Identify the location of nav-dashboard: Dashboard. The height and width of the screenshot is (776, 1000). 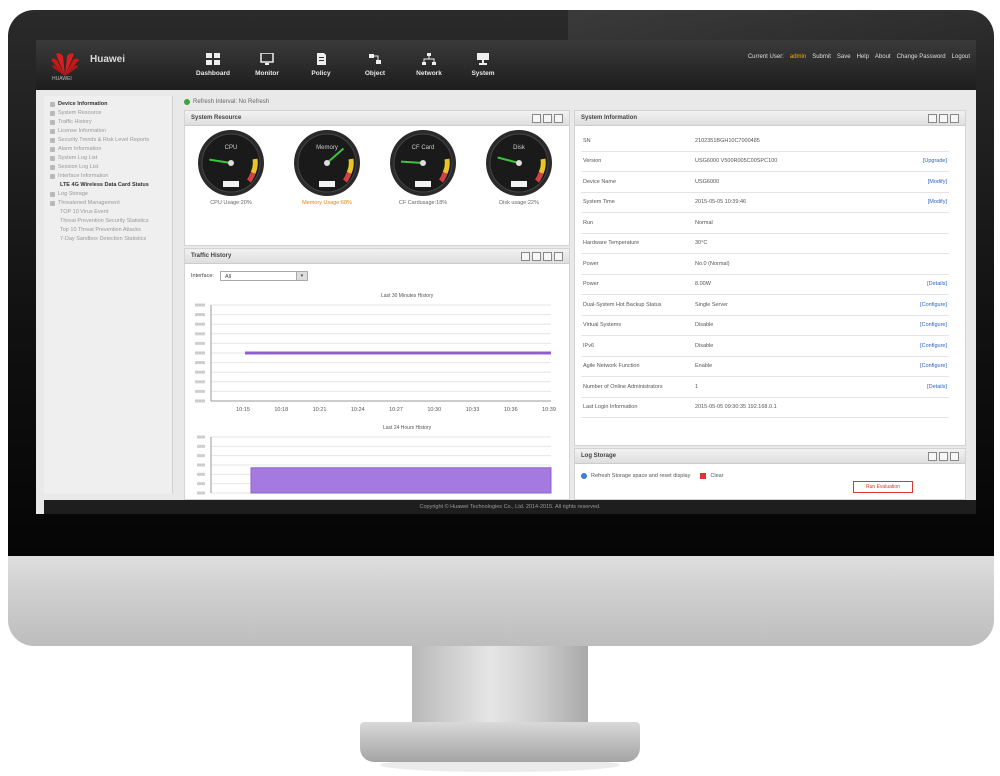
(213, 65).